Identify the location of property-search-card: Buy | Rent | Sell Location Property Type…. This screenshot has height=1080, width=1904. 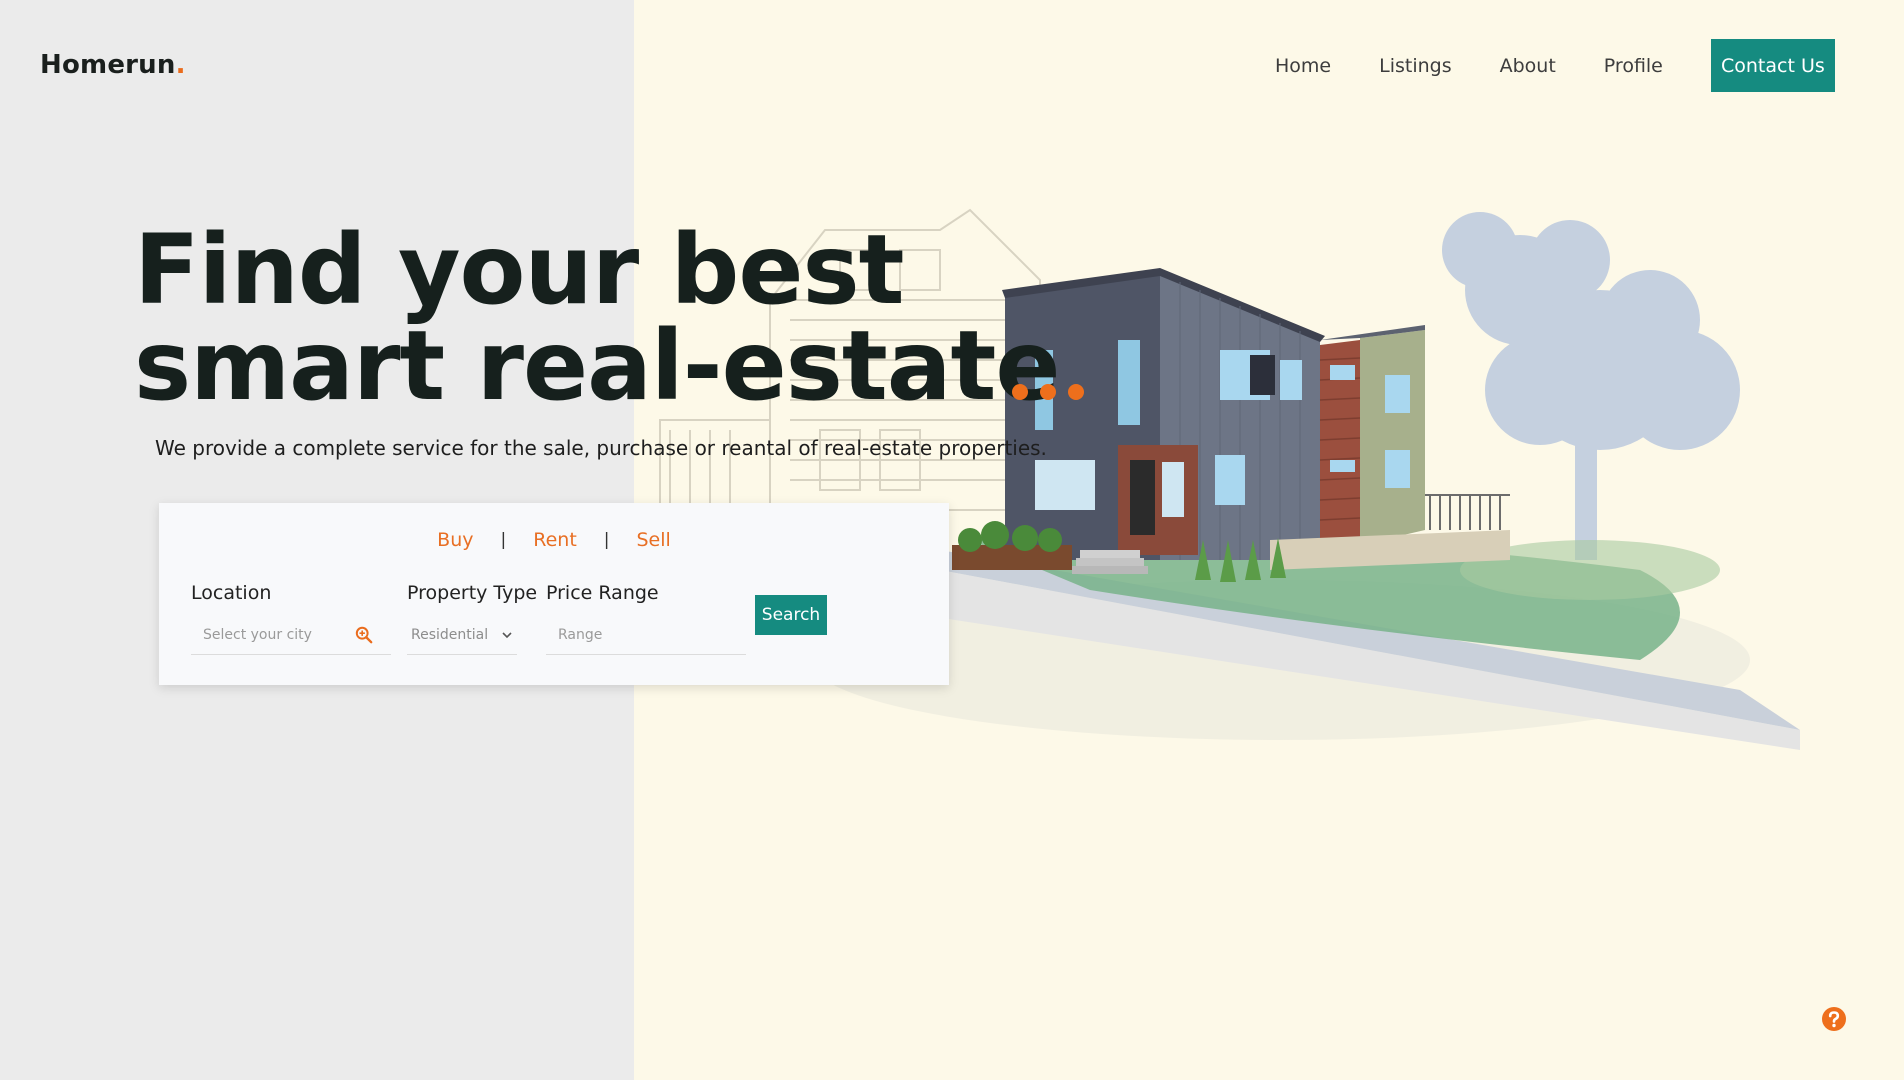
(554, 594).